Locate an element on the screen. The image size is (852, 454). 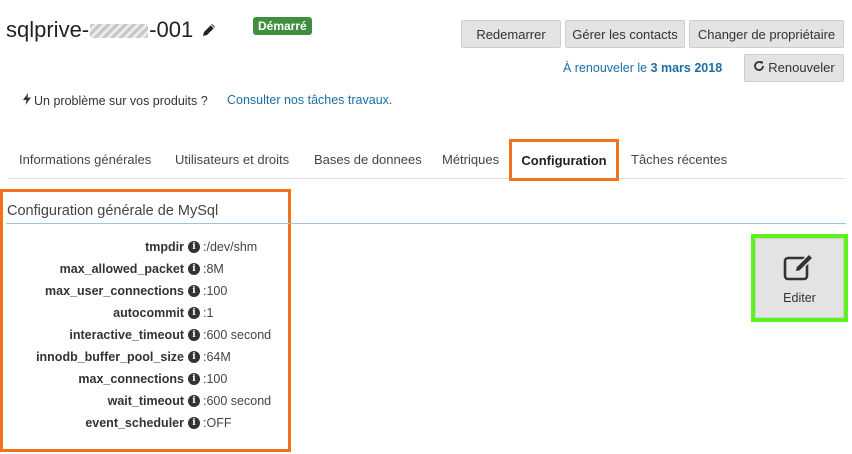
bolt-icon is located at coordinates (27, 100).